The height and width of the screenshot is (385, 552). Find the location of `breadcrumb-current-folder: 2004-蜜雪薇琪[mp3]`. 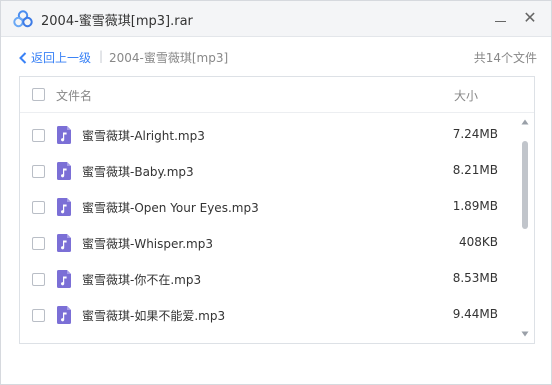

breadcrumb-current-folder: 2004-蜜雪薇琪[mp3] is located at coordinates (169, 58).